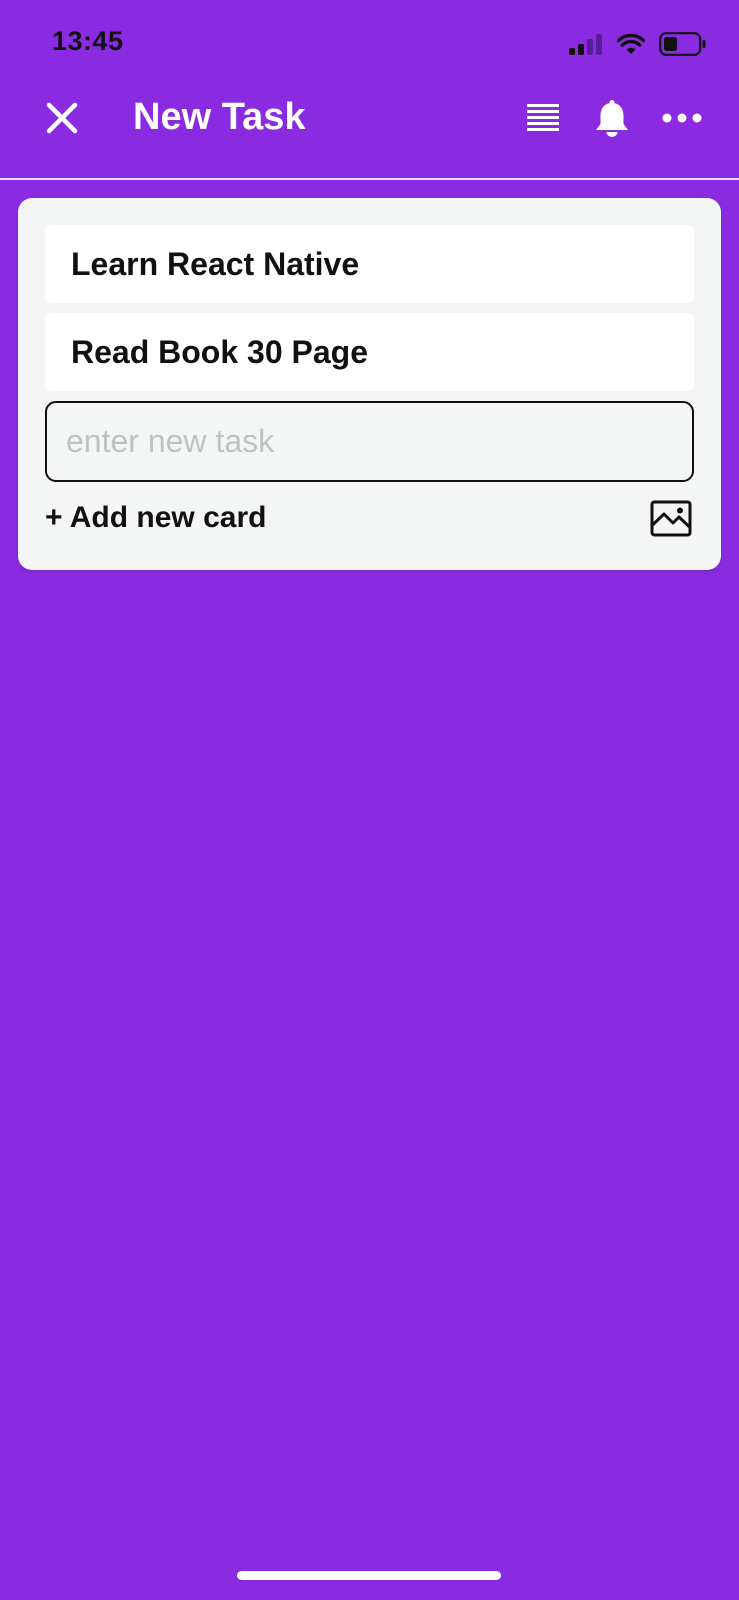  I want to click on status-bar: 13:45, so click(369, 40).